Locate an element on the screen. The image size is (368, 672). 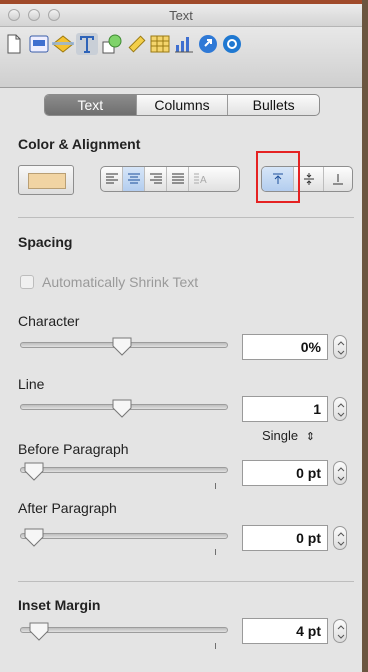
titlebar: Text is located at coordinates (181, 15).